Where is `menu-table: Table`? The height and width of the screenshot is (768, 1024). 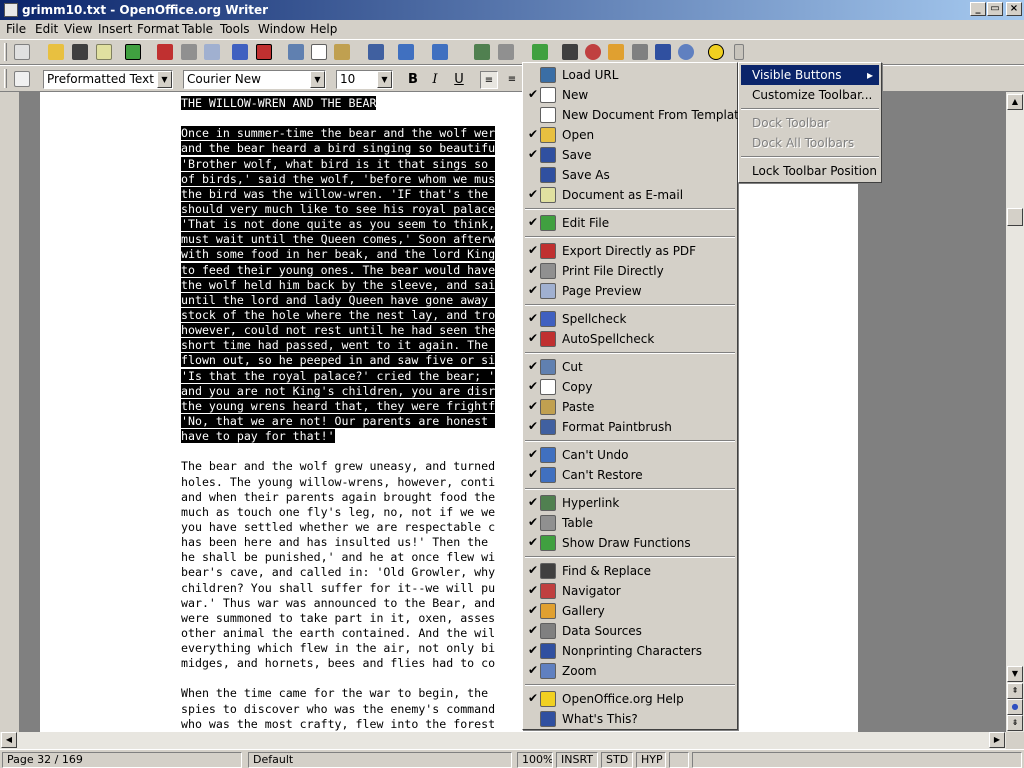
menu-table: Table is located at coordinates (197, 29).